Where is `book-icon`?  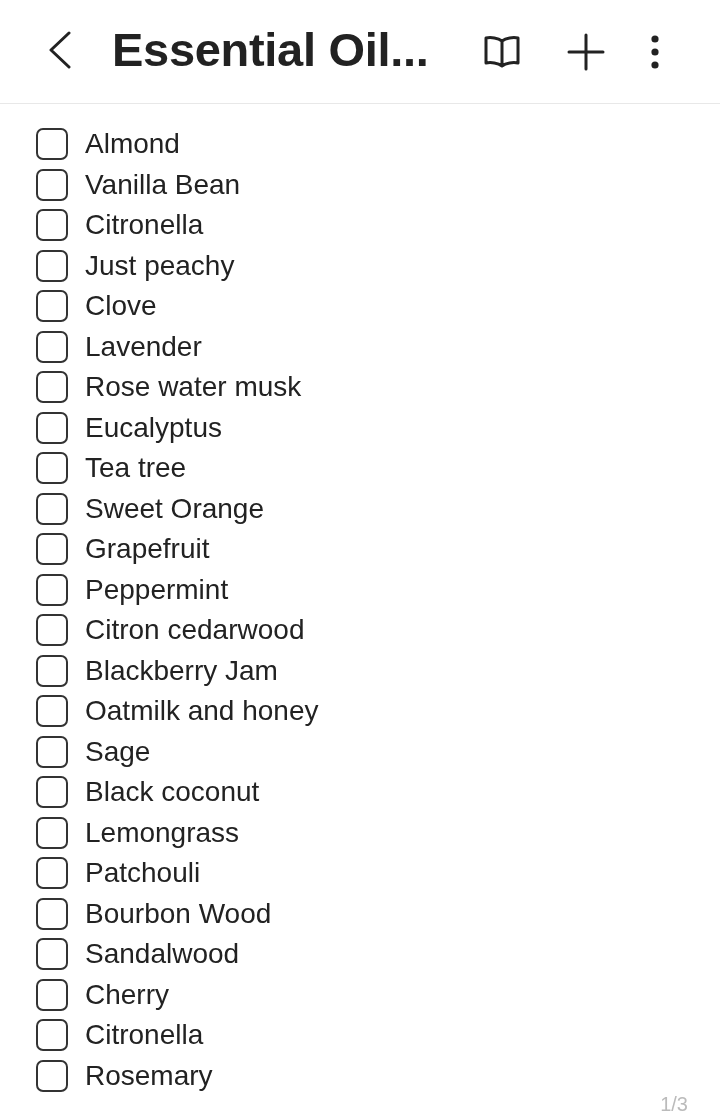
book-icon is located at coordinates (502, 51).